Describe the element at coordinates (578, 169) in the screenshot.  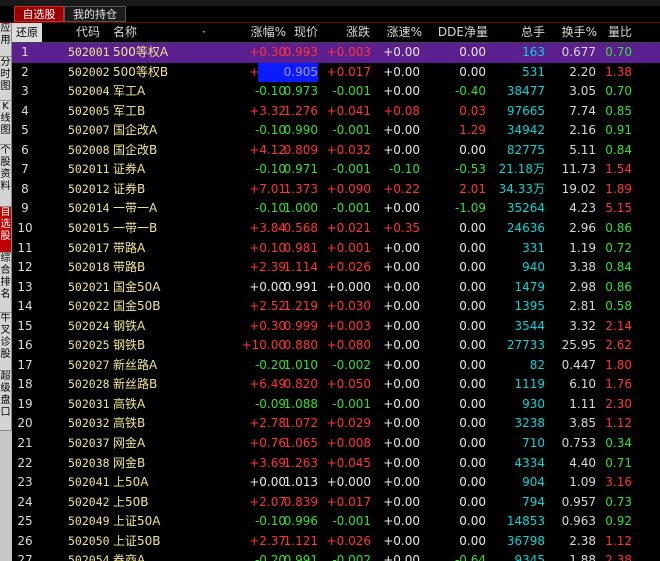
I see `turnover-rate: 11.73` at that location.